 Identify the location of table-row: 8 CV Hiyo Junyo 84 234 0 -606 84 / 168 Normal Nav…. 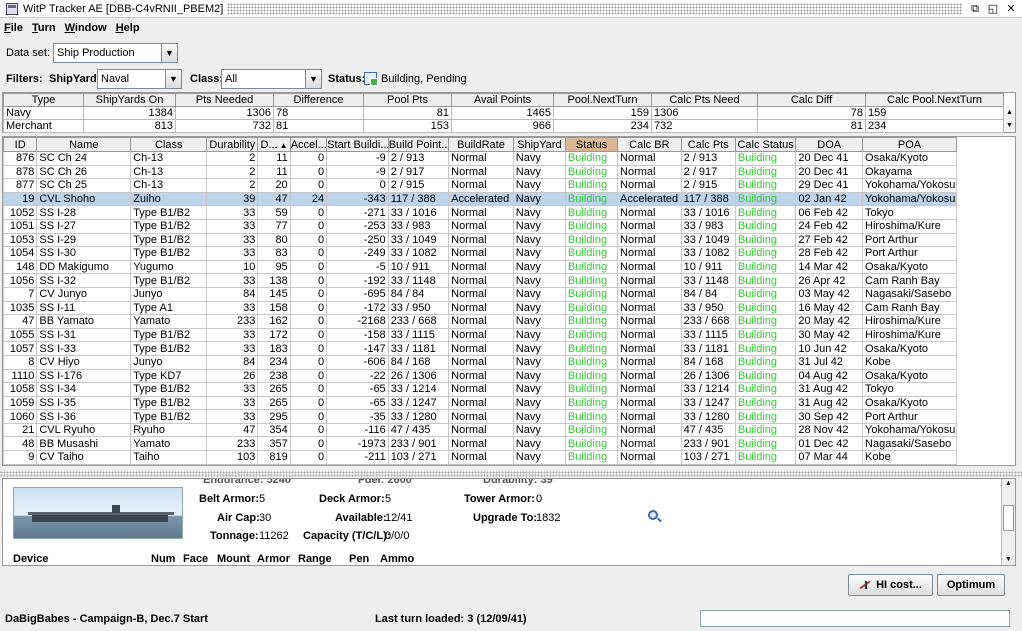
(480, 362).